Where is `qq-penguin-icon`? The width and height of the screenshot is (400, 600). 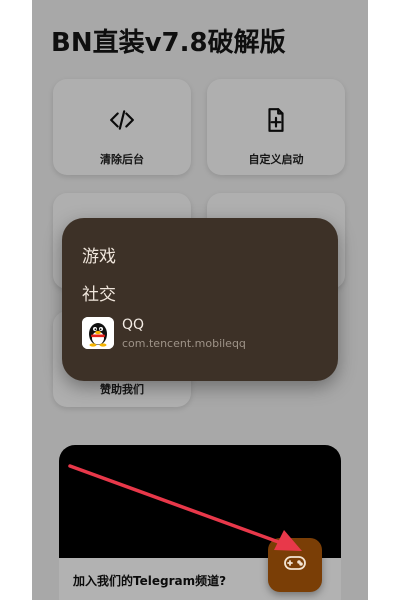
qq-penguin-icon is located at coordinates (98, 333).